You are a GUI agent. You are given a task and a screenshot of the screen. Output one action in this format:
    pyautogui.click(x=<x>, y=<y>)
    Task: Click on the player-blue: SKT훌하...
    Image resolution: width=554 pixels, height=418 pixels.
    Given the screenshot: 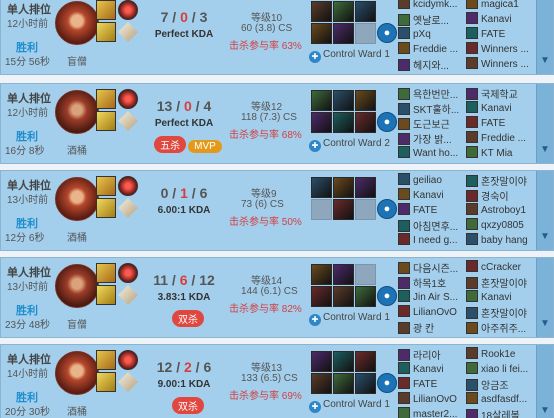 What is the action you would take?
    pyautogui.click(x=433, y=109)
    